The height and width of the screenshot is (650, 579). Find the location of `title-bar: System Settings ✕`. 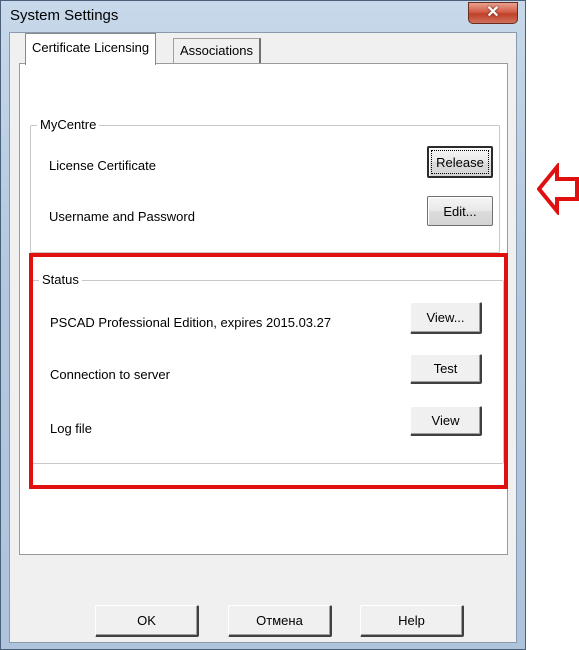

title-bar: System Settings ✕ is located at coordinates (263, 17).